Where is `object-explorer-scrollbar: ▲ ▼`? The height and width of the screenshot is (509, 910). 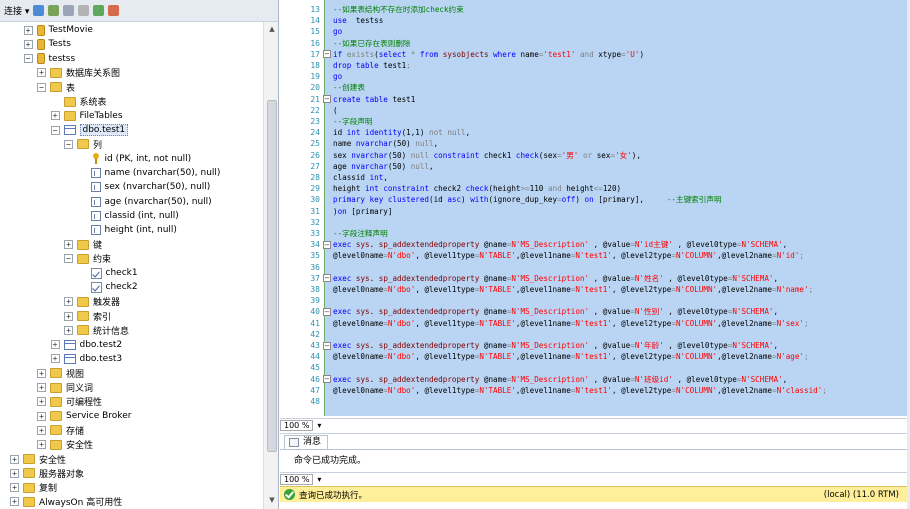
object-explorer-scrollbar: ▲ ▼ is located at coordinates (270, 265).